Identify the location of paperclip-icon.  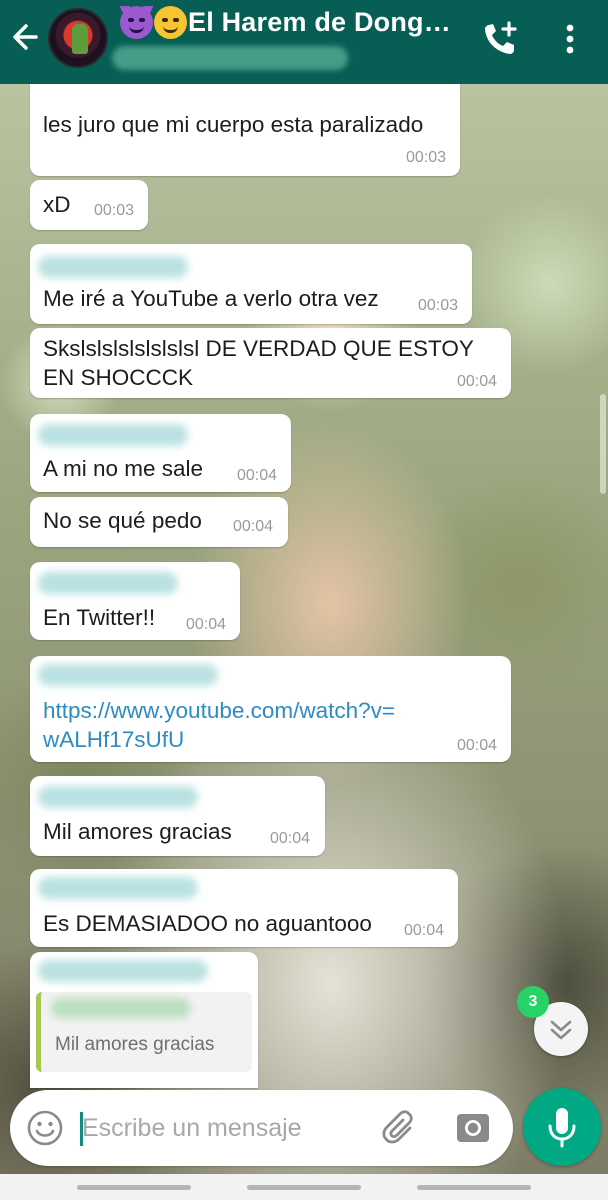
(397, 1127).